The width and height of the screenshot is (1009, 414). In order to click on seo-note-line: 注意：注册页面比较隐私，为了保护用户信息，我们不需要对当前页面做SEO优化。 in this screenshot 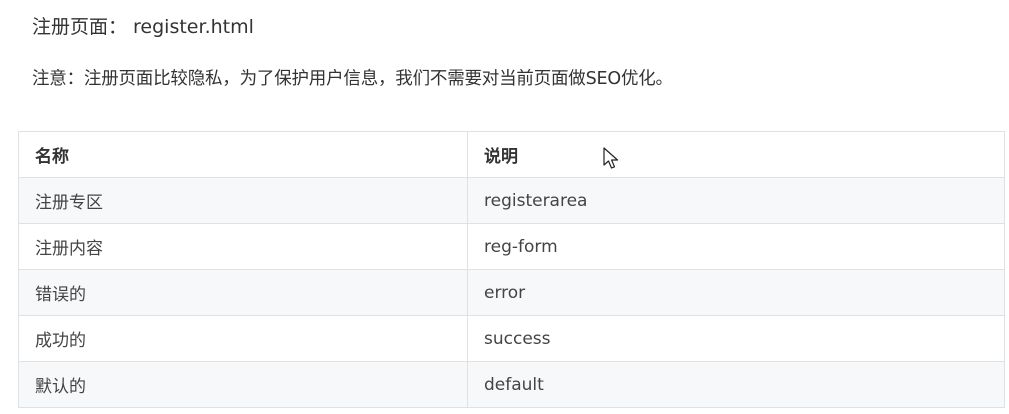, I will do `click(352, 79)`.